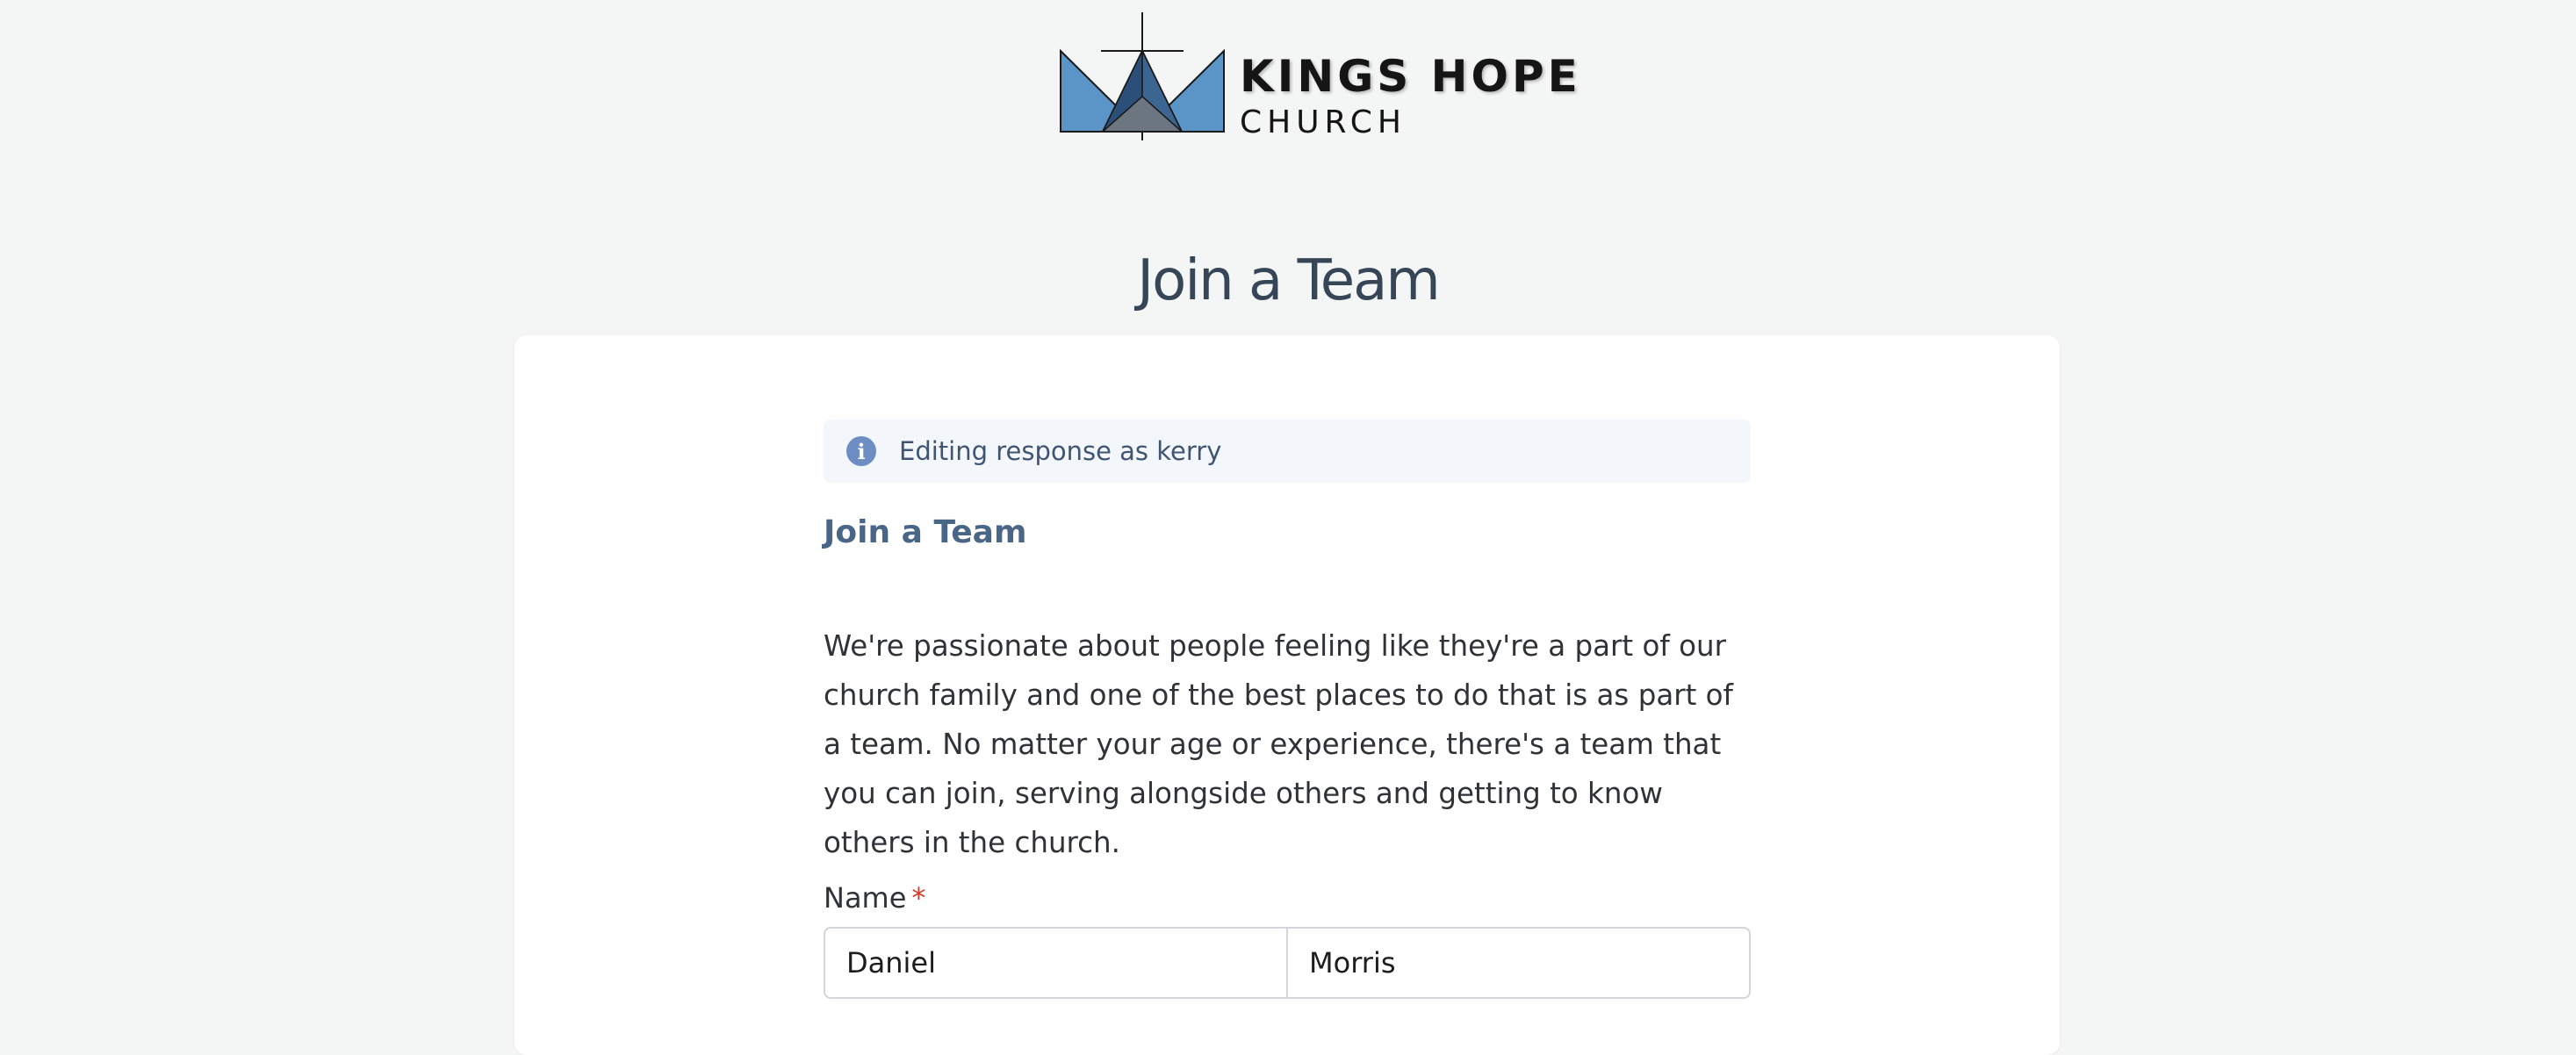 The height and width of the screenshot is (1055, 2576). I want to click on name-field-label: Name *, so click(874, 898).